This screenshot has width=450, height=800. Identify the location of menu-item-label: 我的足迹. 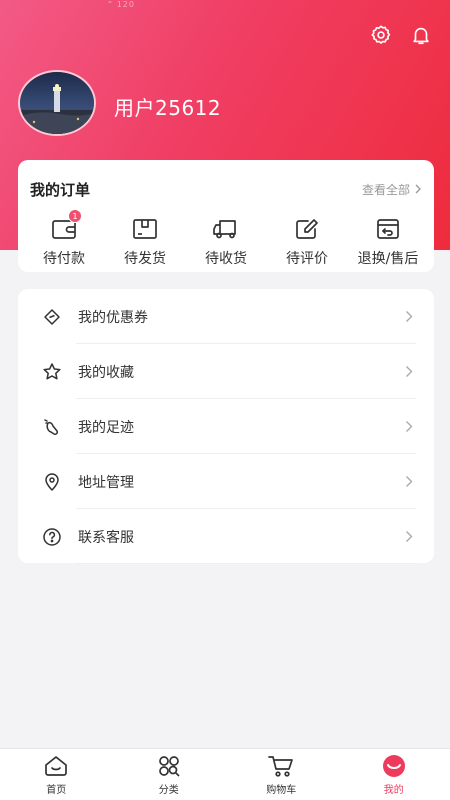
(106, 427).